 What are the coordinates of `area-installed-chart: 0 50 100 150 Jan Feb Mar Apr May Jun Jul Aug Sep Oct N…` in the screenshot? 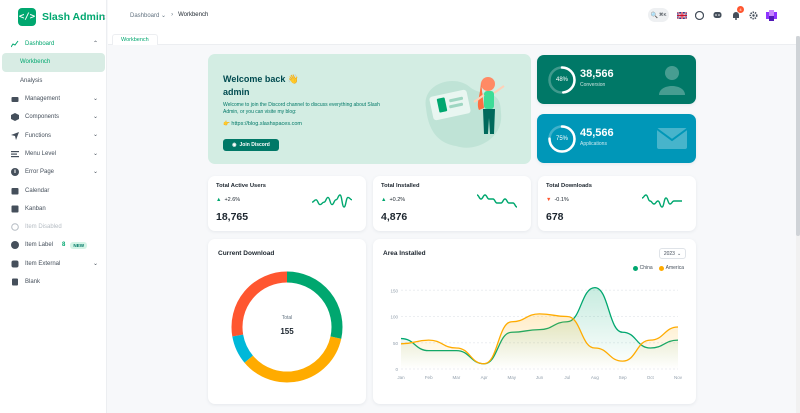 It's located at (536, 333).